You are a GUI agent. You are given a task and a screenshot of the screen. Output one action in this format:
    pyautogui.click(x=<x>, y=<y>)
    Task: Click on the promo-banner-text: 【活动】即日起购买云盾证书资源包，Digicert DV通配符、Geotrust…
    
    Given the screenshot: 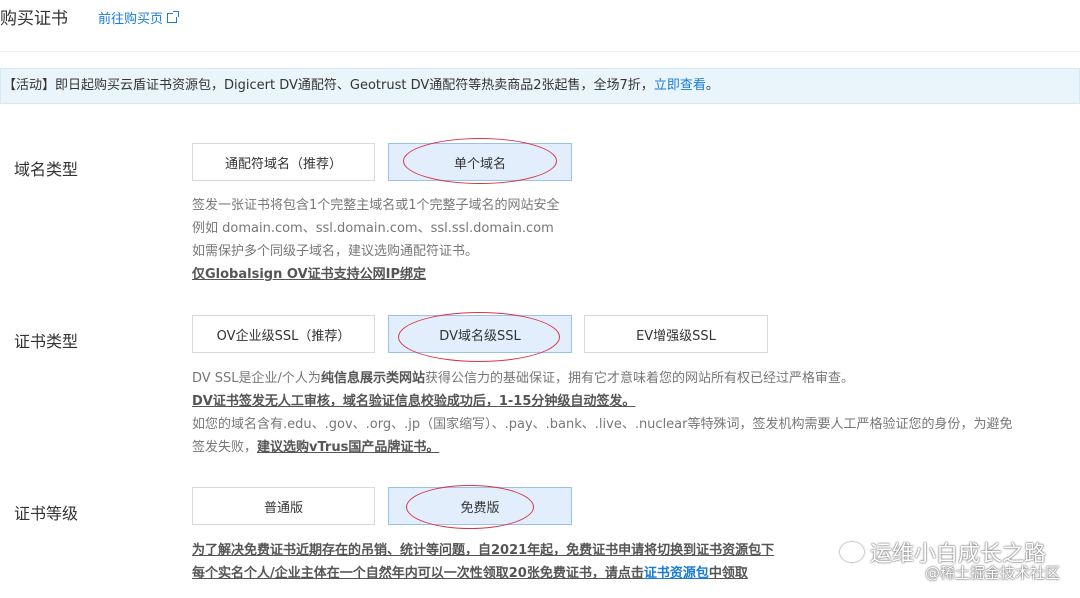 What is the action you would take?
    pyautogui.click(x=328, y=85)
    